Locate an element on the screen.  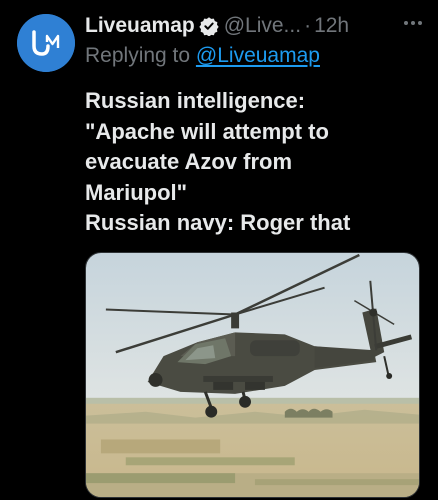
avatar is located at coordinates (46, 43).